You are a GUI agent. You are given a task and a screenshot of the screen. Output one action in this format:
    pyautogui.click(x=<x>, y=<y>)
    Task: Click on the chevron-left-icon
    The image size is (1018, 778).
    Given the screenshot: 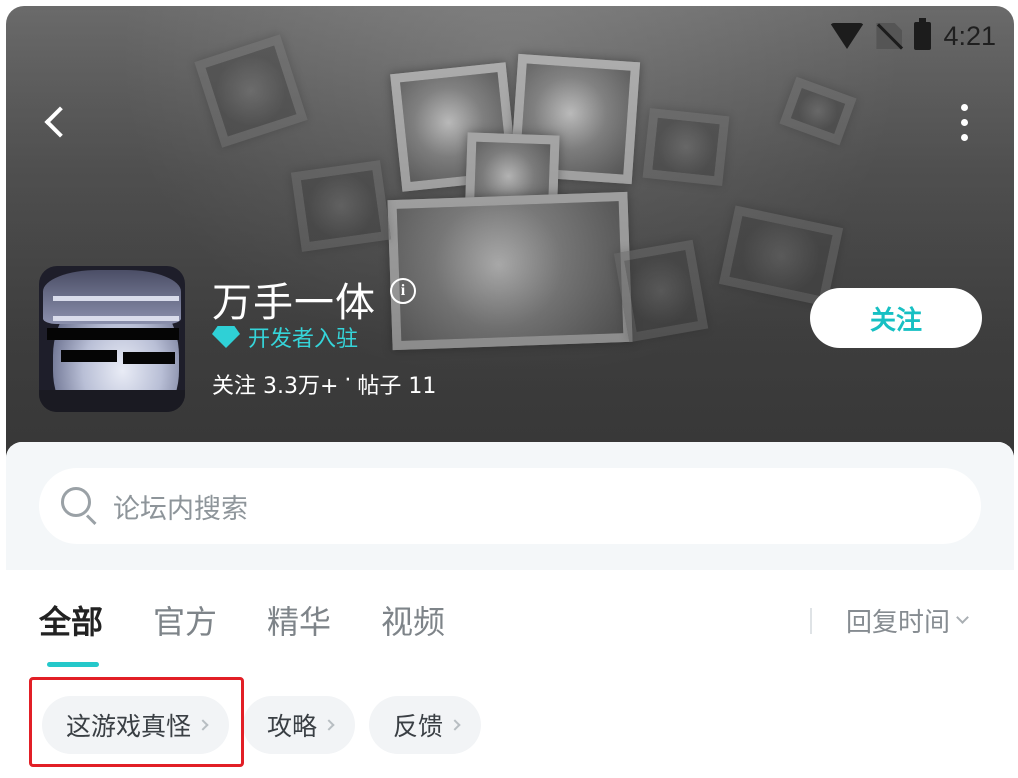 What is the action you would take?
    pyautogui.click(x=60, y=122)
    